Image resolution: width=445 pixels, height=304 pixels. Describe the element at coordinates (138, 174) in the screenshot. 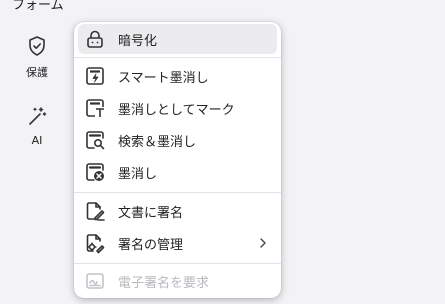

I see `menu-item-redact-label: 墨消し` at that location.